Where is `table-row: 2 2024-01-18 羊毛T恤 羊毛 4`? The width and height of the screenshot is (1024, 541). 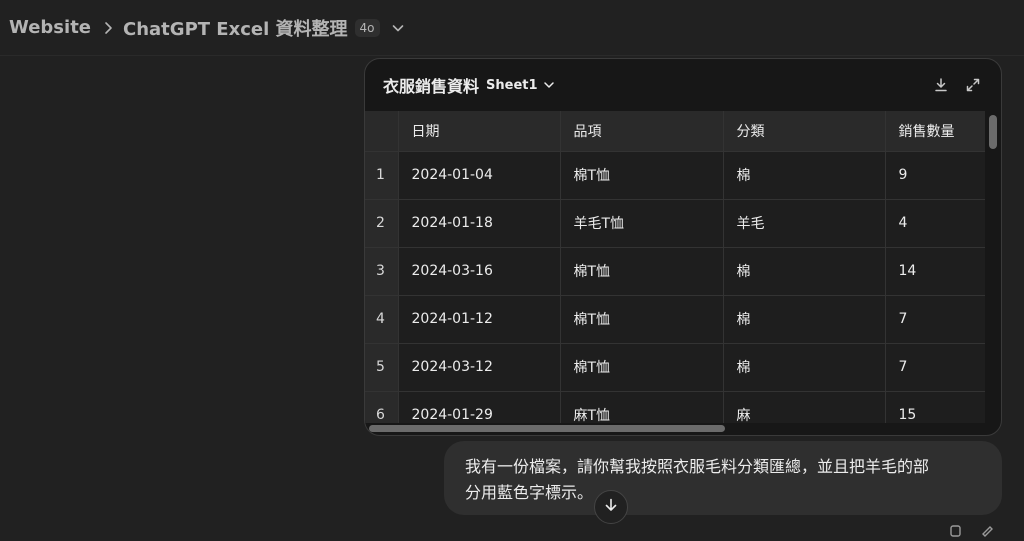
table-row: 2 2024-01-18 羊毛T恤 羊毛 4 is located at coordinates (675, 223).